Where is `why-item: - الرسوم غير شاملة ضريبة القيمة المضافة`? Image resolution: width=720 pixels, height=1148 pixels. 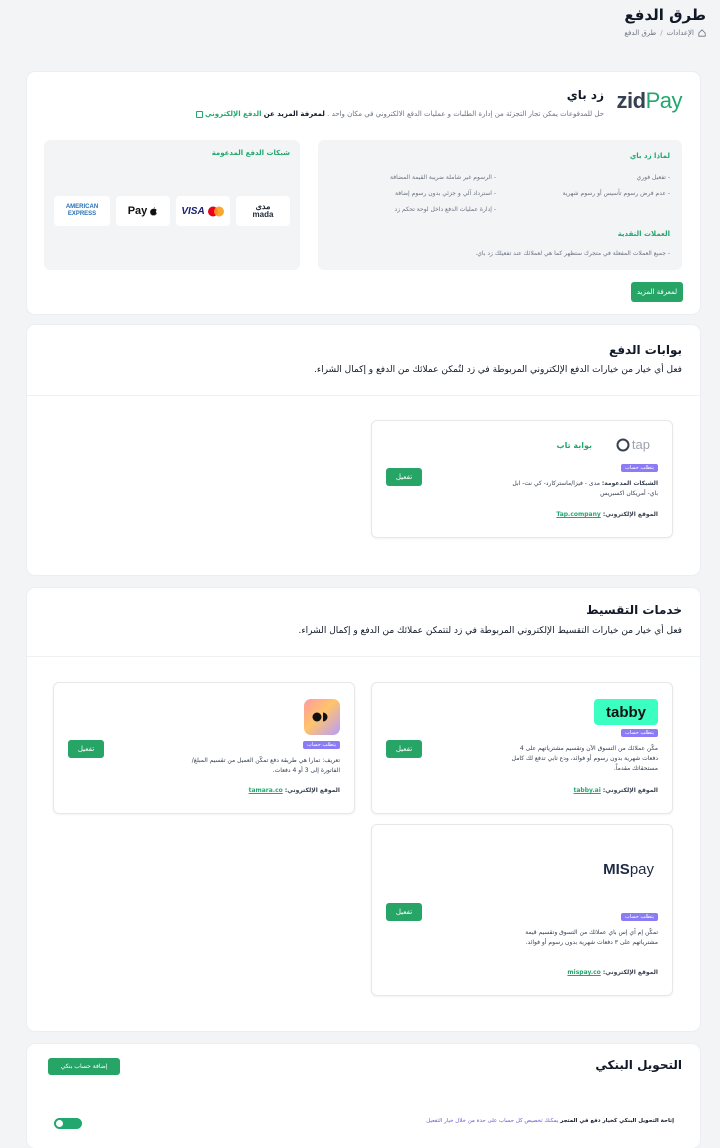 why-item: - الرسوم غير شاملة ضريبة القيمة المضافة is located at coordinates (443, 177).